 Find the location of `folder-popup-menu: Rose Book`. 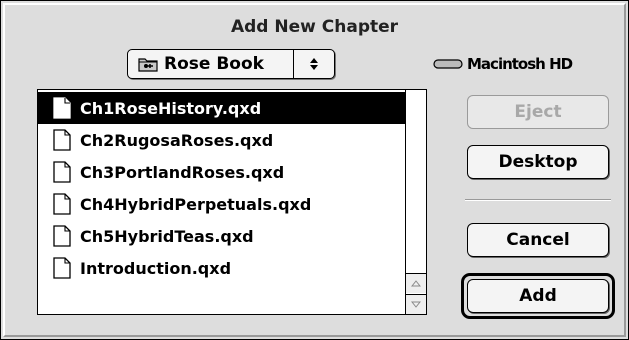

folder-popup-menu: Rose Book is located at coordinates (231, 64).